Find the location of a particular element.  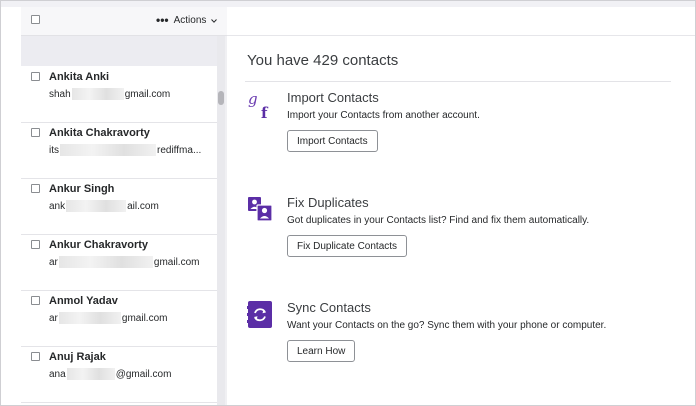

title-divider is located at coordinates (458, 81).